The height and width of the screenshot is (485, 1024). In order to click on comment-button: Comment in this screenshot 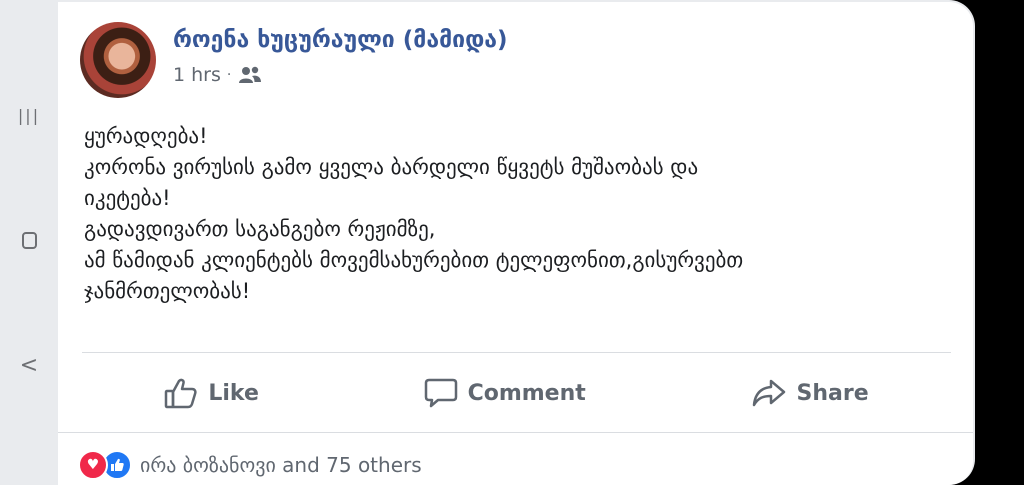, I will do `click(505, 393)`.